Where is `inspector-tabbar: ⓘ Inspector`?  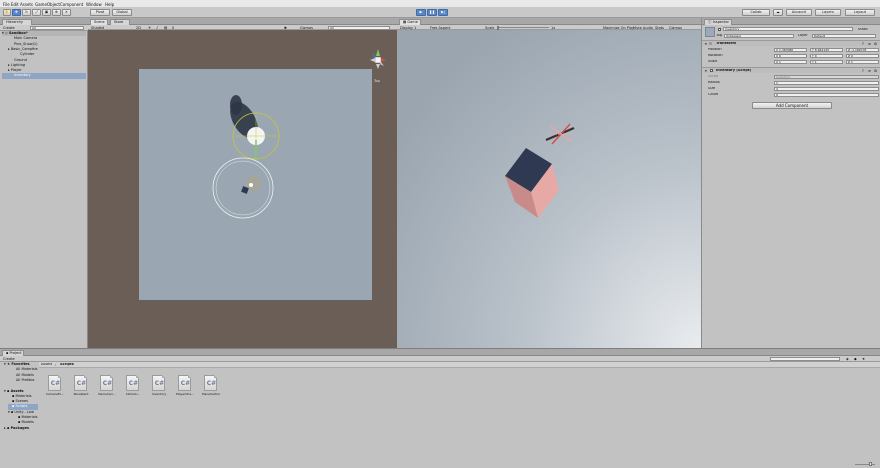
inspector-tabbar: ⓘ Inspector is located at coordinates (791, 21).